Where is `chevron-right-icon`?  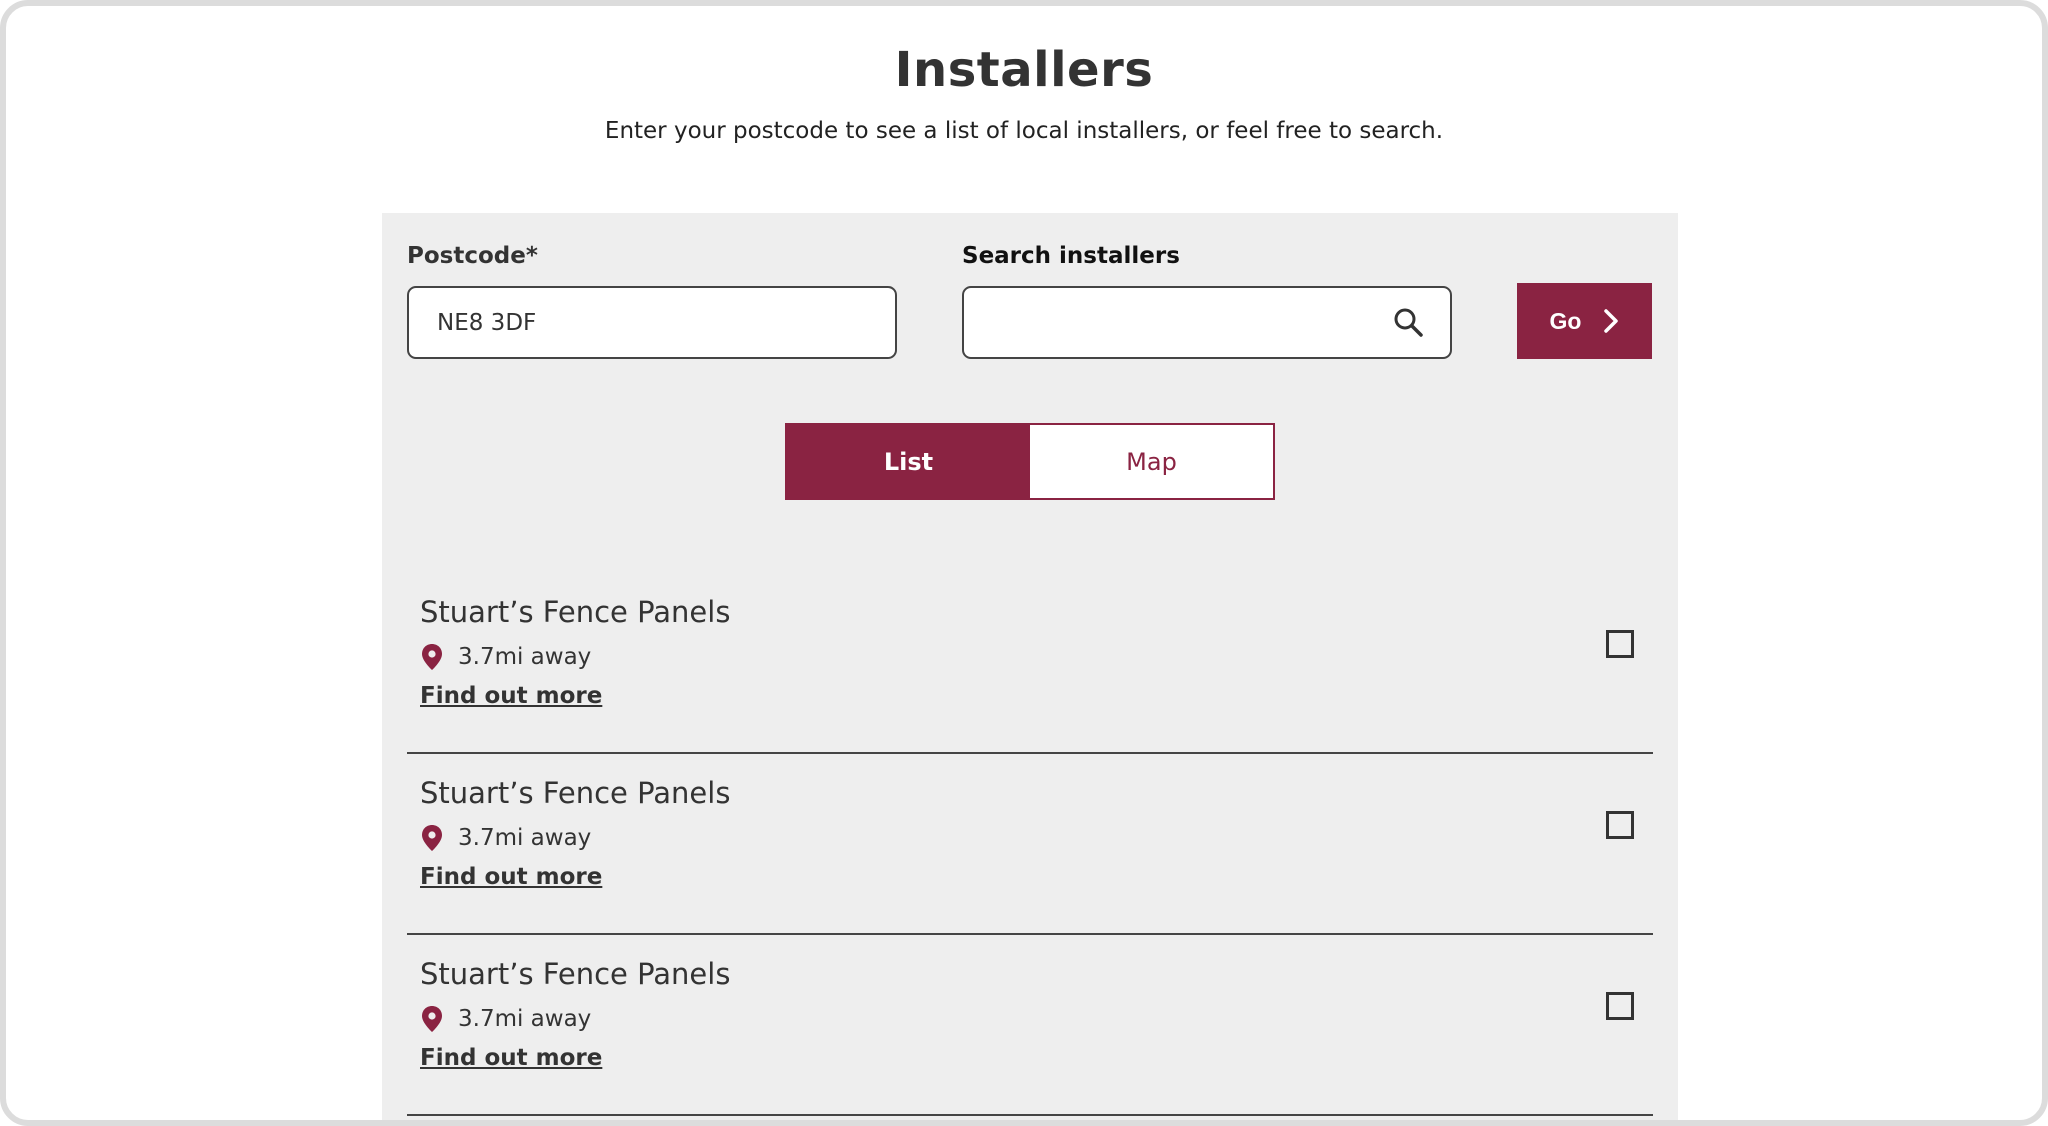 chevron-right-icon is located at coordinates (1611, 321).